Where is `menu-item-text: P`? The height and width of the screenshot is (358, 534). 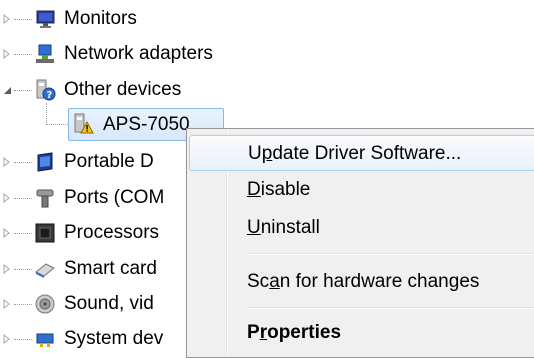
menu-item-text: P is located at coordinates (253, 332).